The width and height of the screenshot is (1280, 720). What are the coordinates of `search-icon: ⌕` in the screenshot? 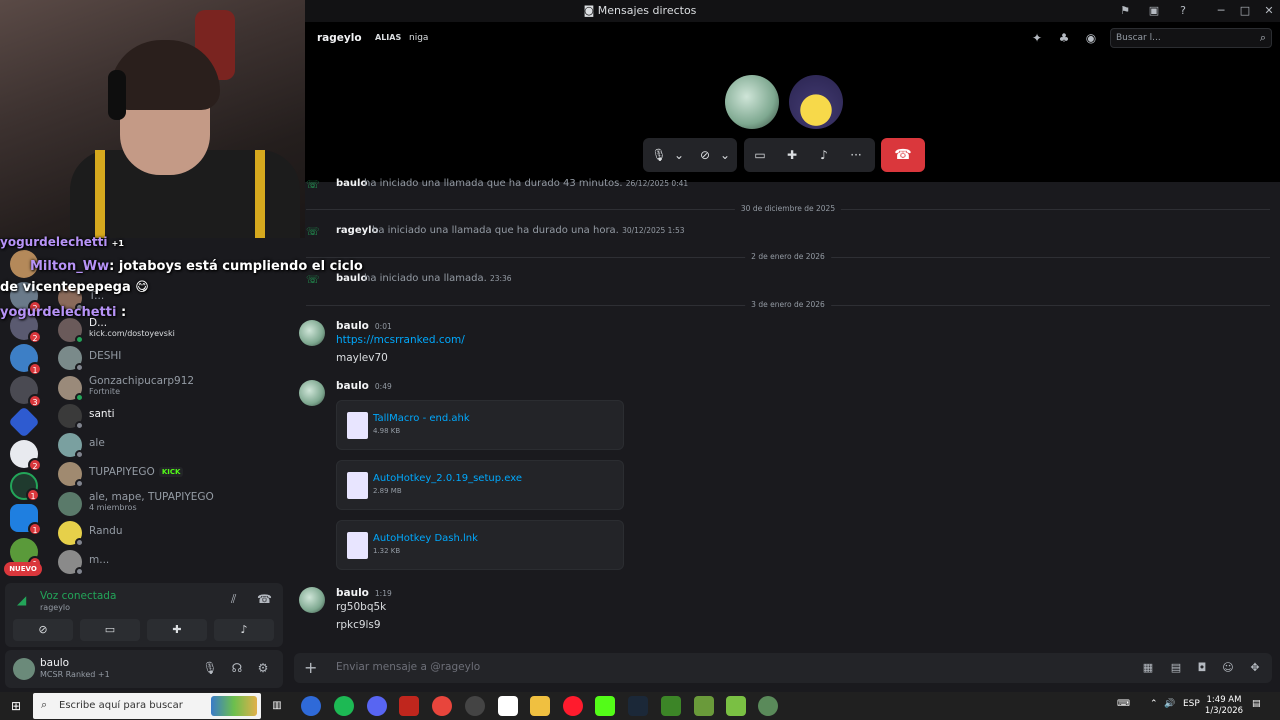 It's located at (44, 704).